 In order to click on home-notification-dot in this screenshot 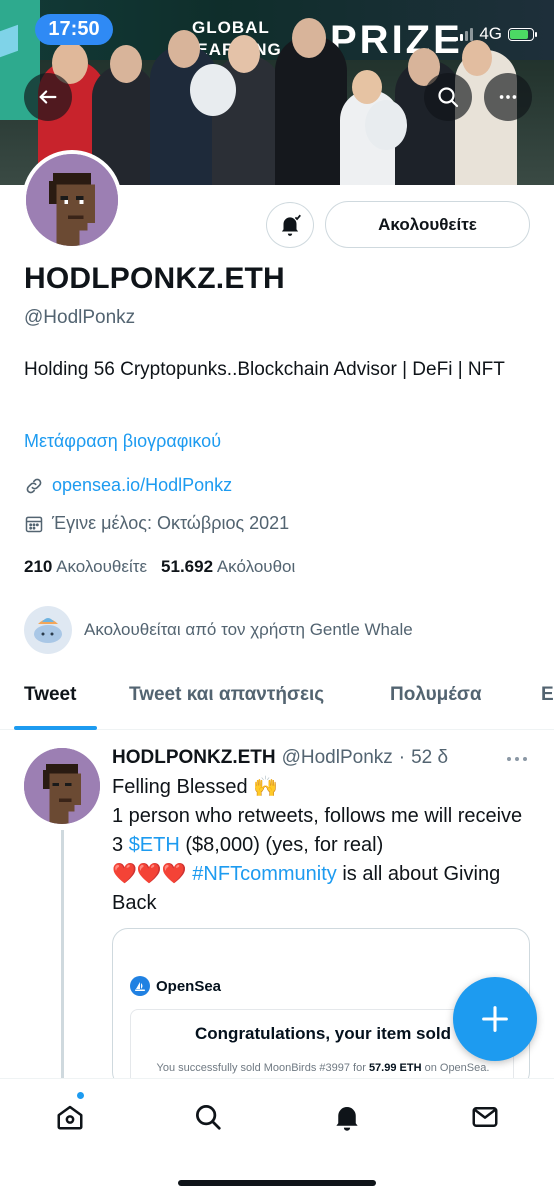, I will do `click(80, 1095)`.